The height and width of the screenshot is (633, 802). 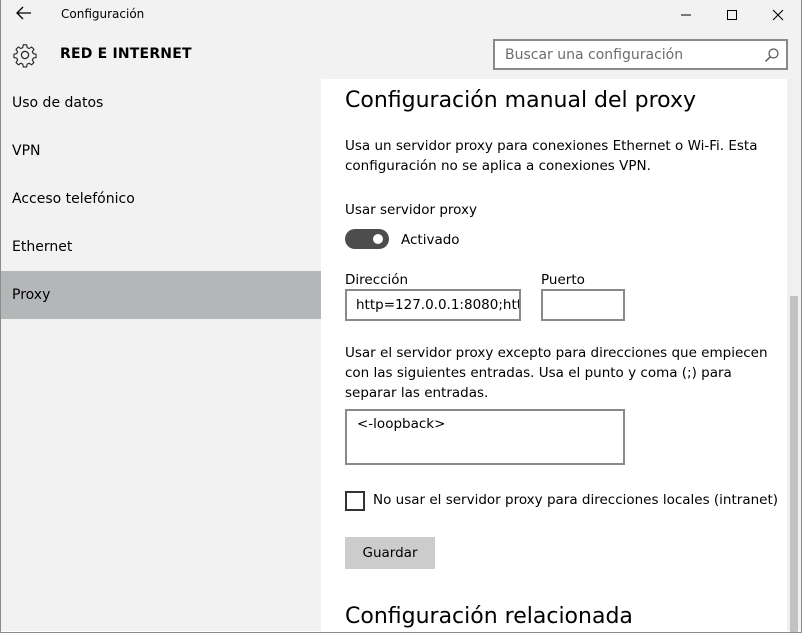 I want to click on use-proxy-label: Usar servidor proxy, so click(x=411, y=210).